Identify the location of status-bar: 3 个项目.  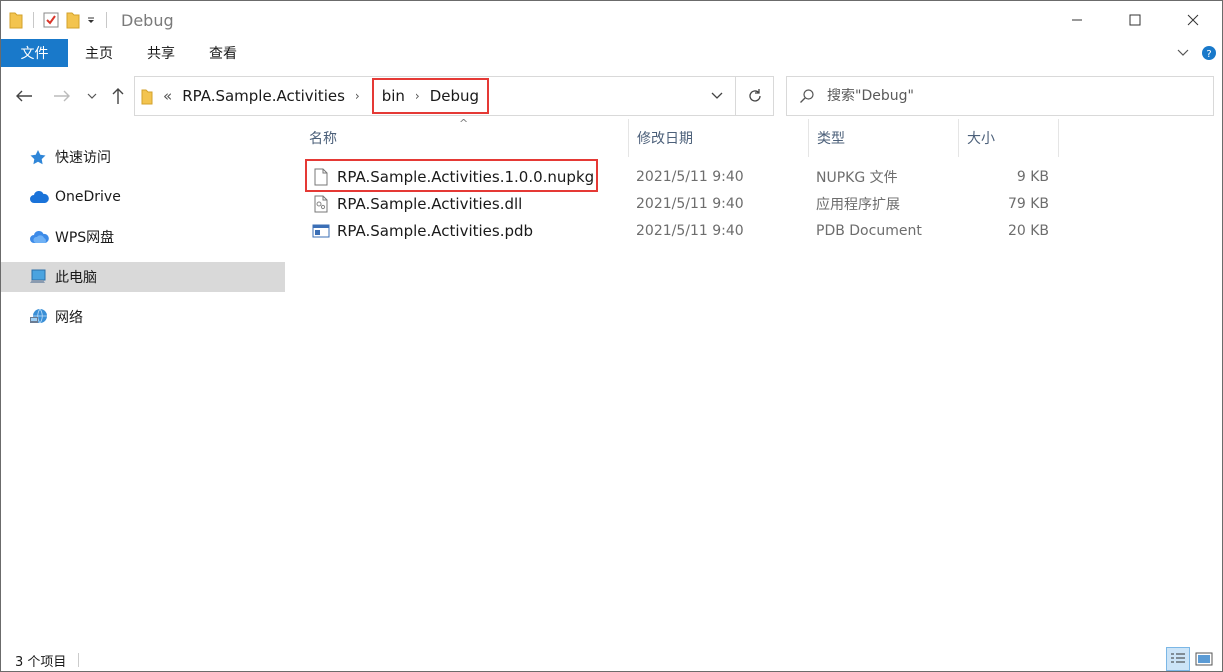
(611, 659).